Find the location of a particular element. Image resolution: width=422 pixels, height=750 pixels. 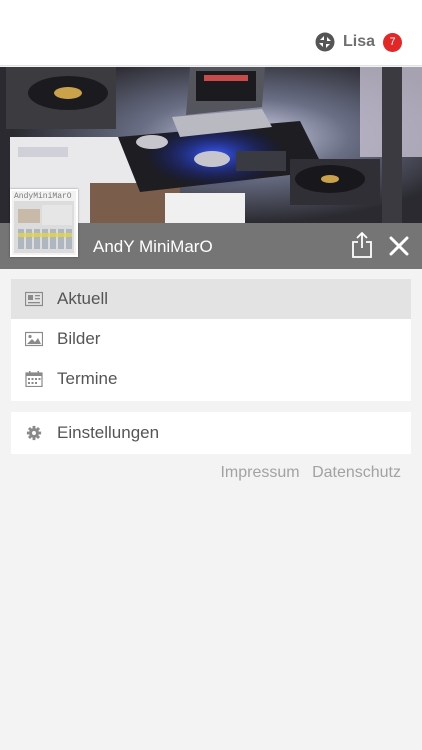

share-icon is located at coordinates (362, 245).